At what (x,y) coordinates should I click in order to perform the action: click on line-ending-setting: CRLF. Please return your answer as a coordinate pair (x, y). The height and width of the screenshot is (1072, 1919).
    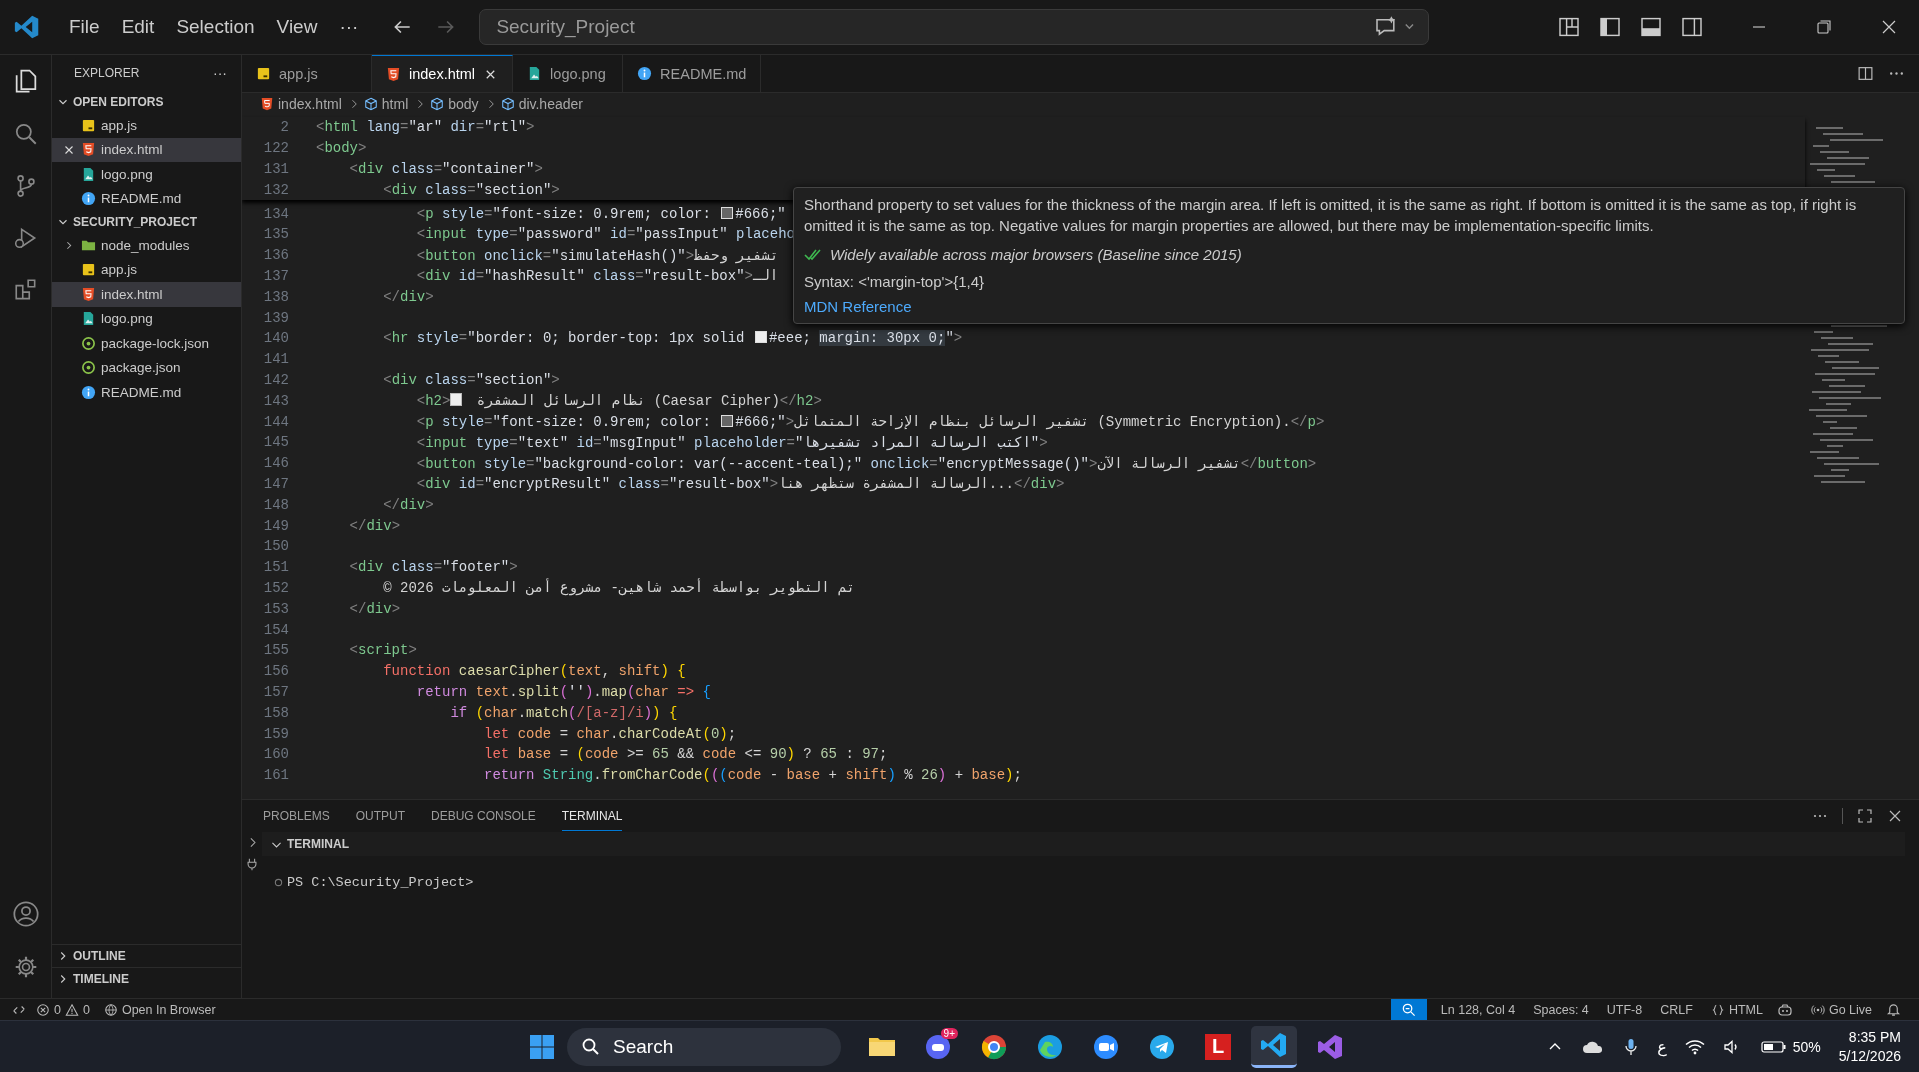
    Looking at the image, I should click on (1676, 1009).